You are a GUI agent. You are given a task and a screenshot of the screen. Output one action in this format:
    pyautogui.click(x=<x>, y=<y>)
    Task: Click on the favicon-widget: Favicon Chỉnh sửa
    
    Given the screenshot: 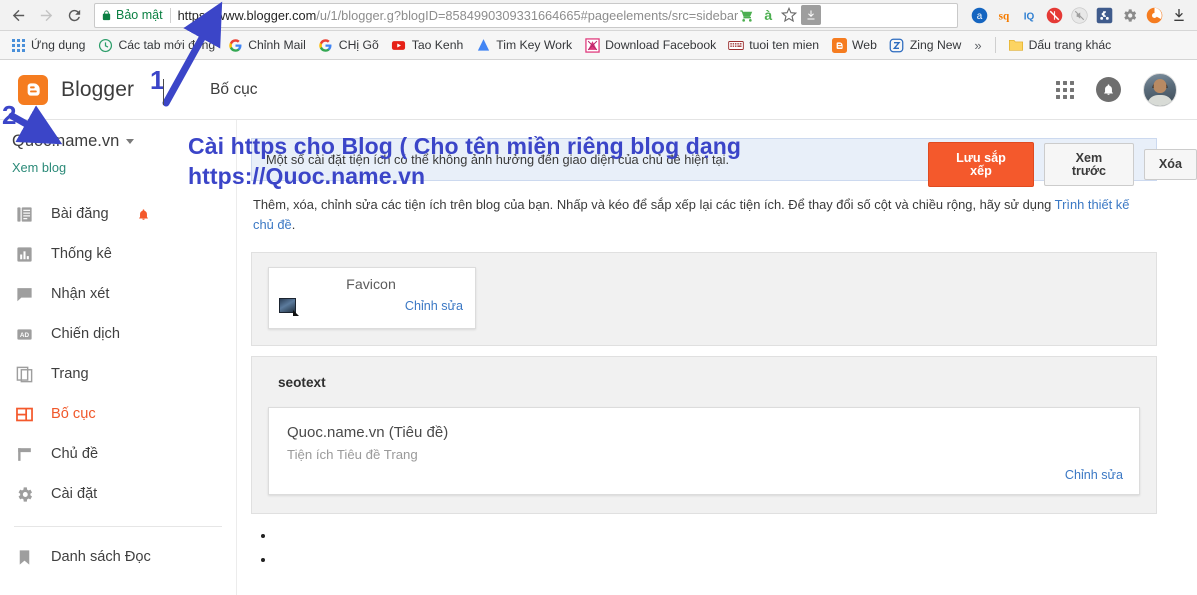 What is the action you would take?
    pyautogui.click(x=372, y=298)
    